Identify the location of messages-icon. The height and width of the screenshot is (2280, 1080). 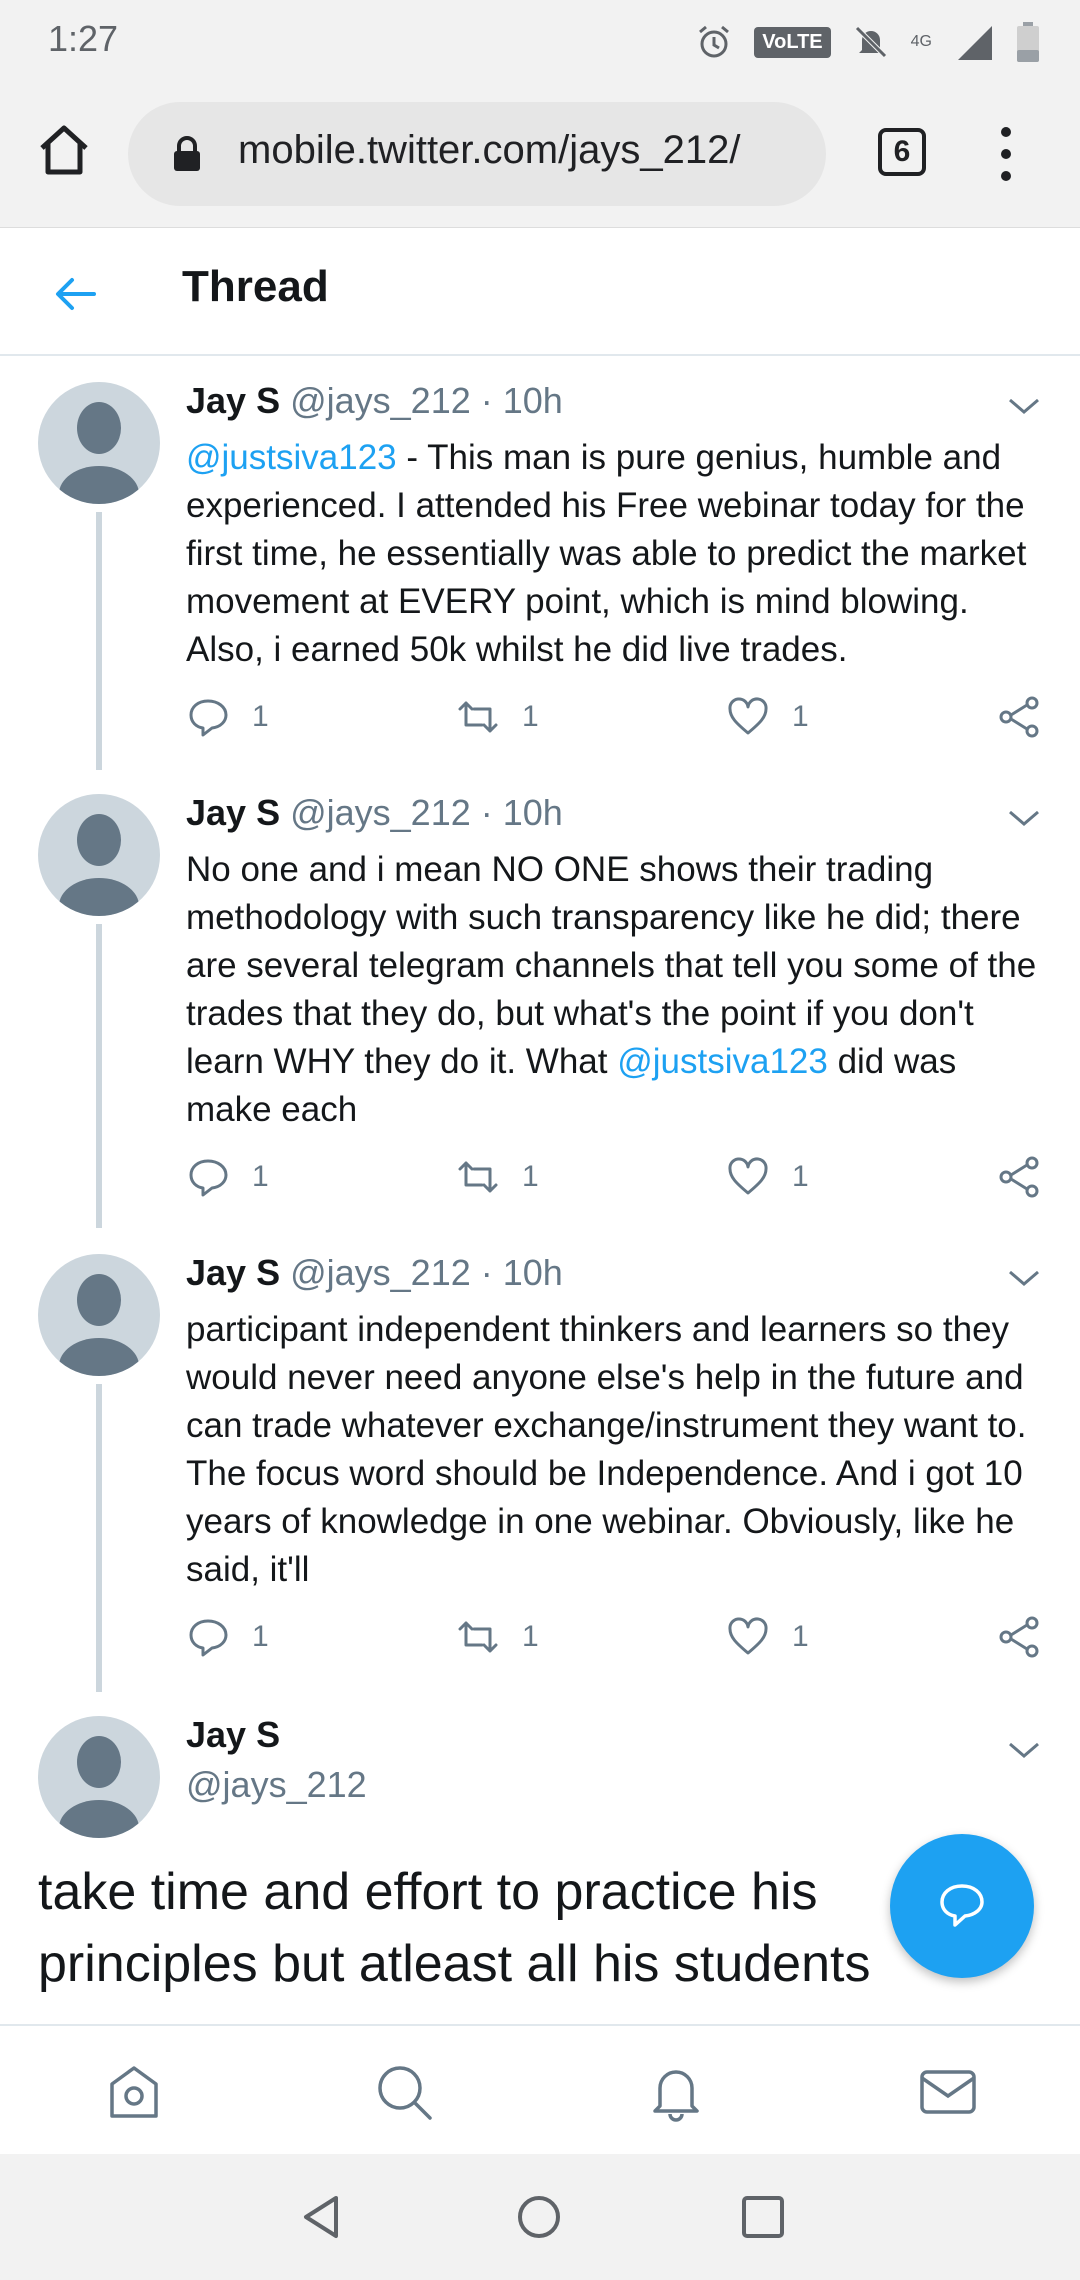
(948, 2092).